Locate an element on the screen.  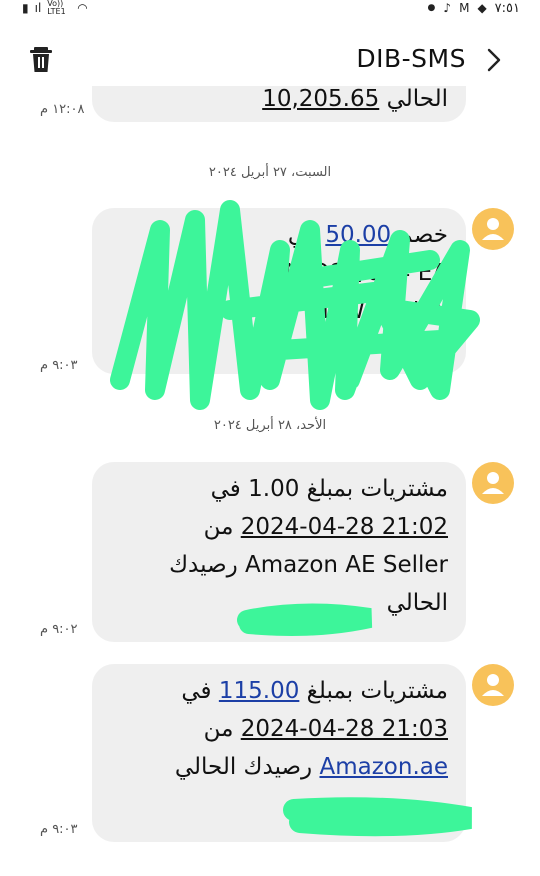
chevron-right-icon is located at coordinates (494, 60).